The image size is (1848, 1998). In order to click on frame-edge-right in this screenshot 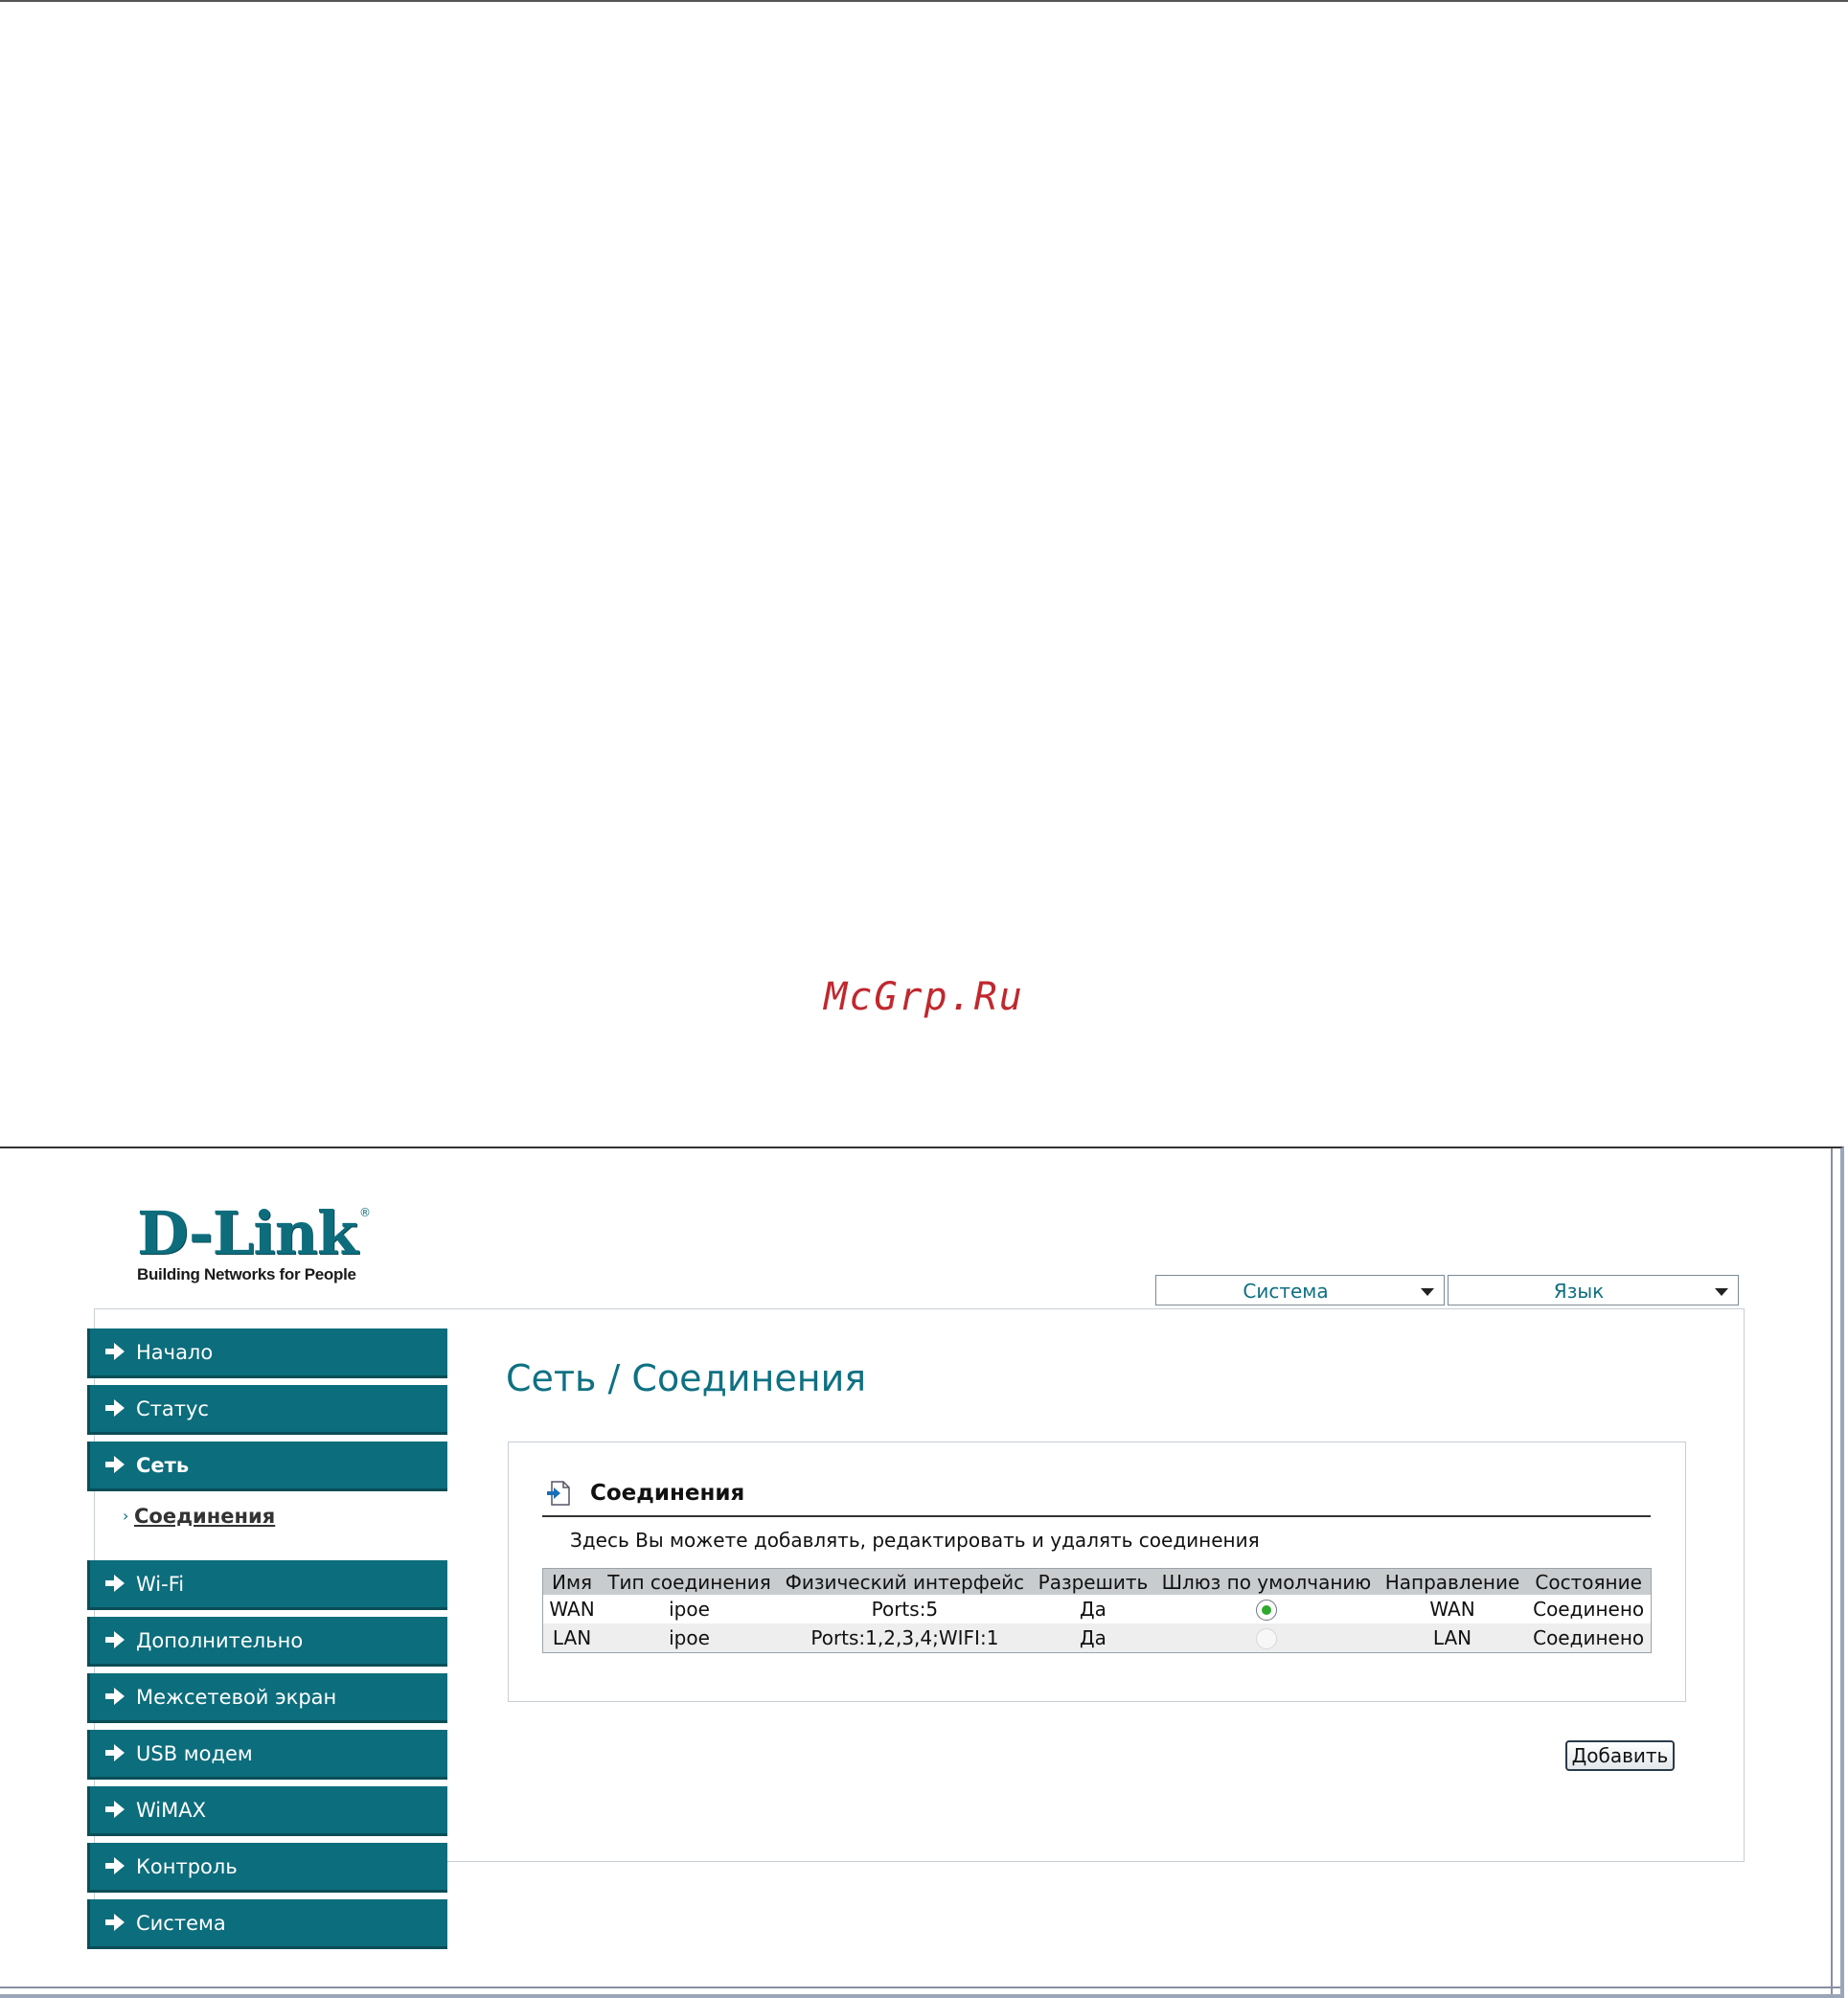, I will do `click(1832, 1571)`.